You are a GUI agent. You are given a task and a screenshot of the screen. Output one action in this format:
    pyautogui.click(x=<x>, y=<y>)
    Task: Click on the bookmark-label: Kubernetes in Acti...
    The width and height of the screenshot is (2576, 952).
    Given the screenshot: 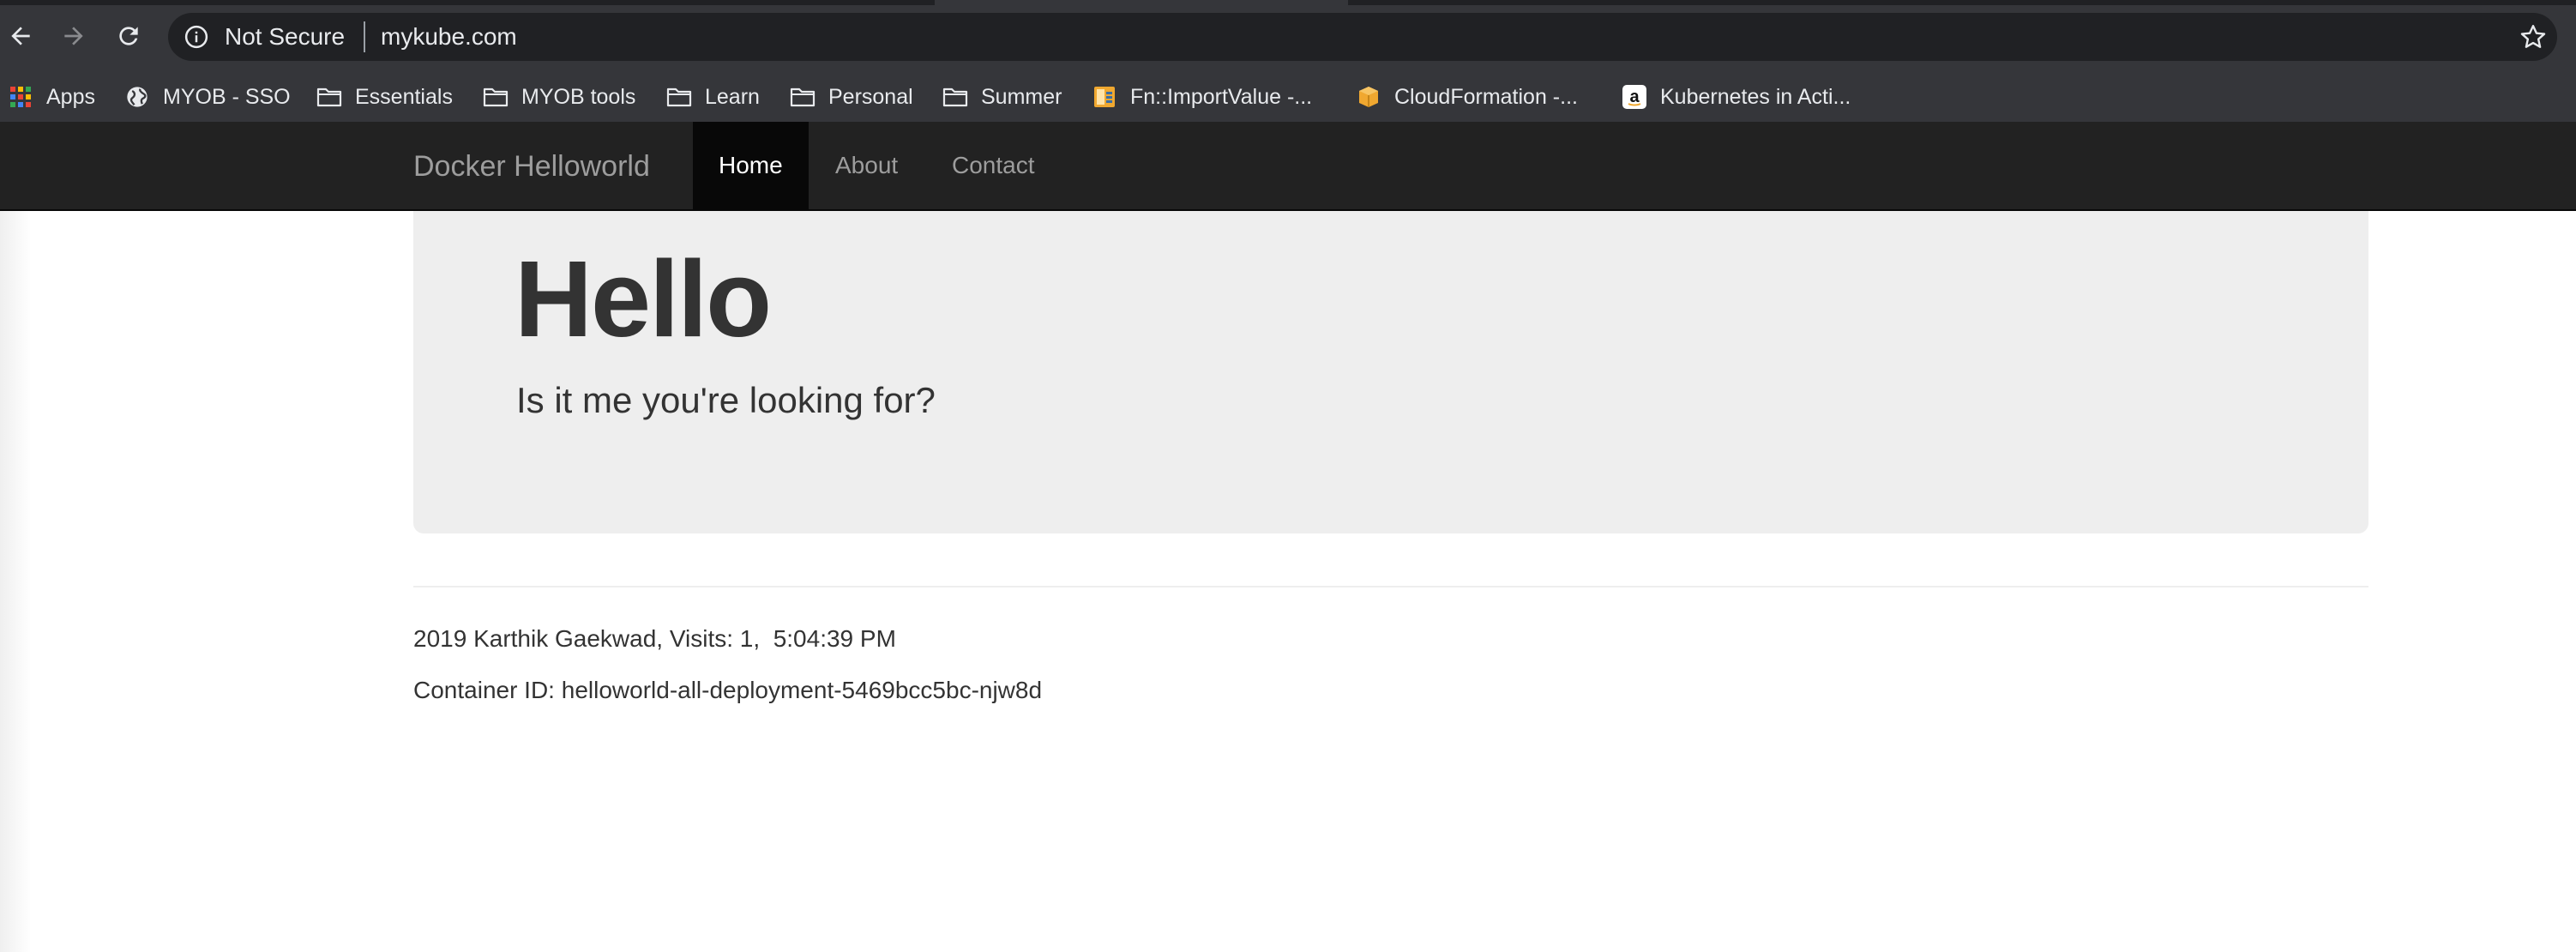 What is the action you would take?
    pyautogui.click(x=1756, y=96)
    